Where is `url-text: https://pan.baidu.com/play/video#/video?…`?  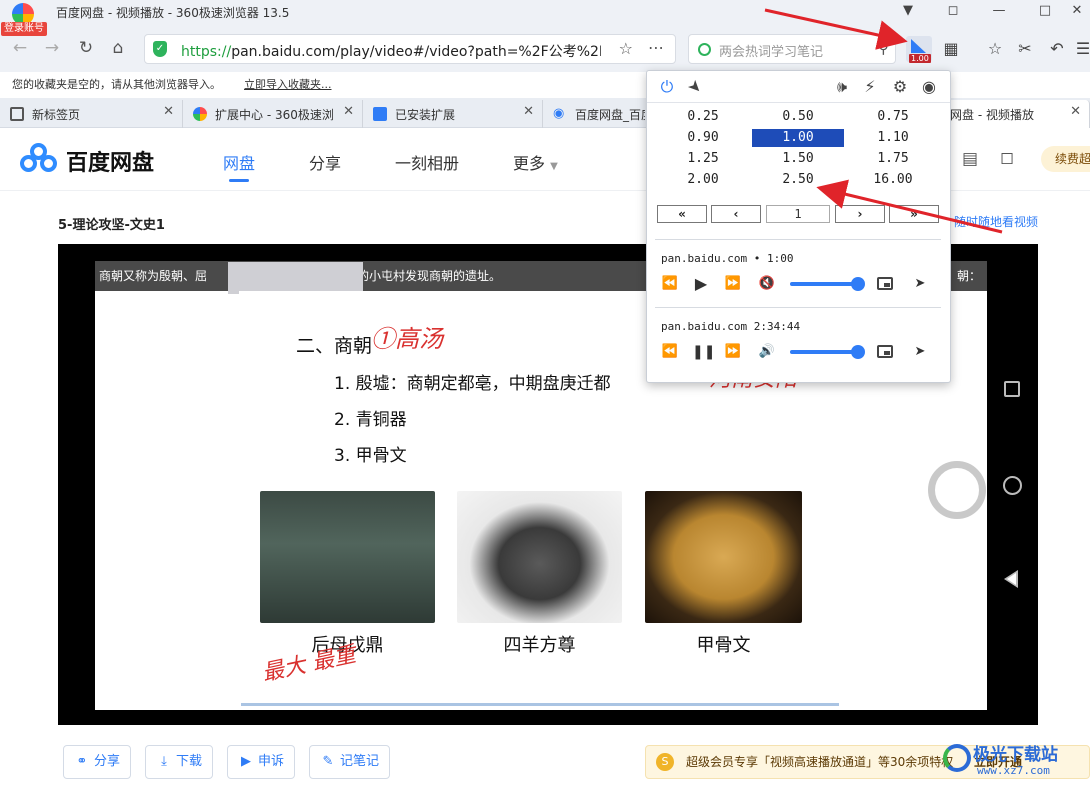 url-text: https://pan.baidu.com/play/video#/video?… is located at coordinates (391, 51).